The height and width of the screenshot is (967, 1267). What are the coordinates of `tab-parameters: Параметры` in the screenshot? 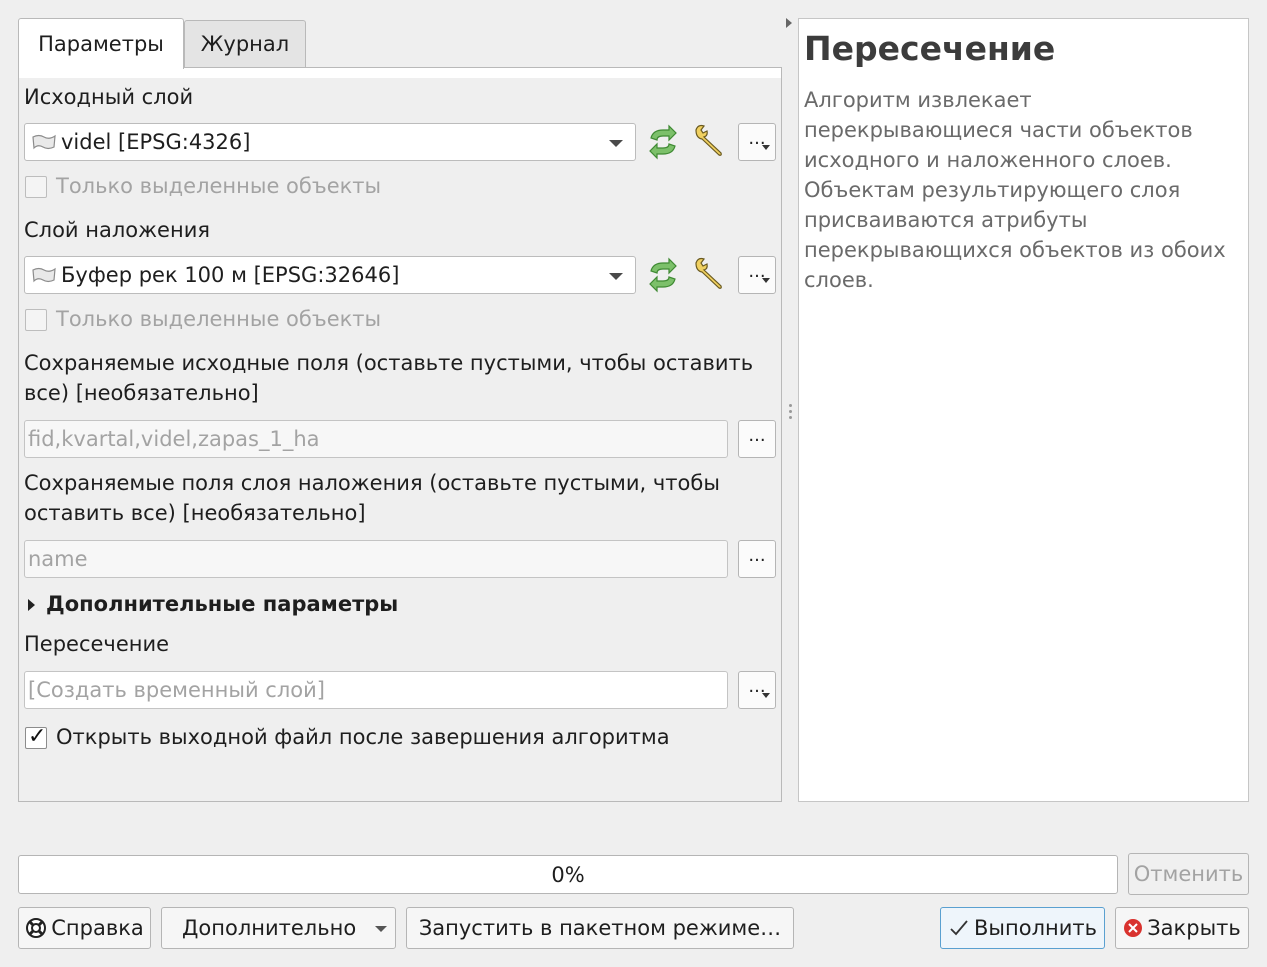 It's located at (101, 43).